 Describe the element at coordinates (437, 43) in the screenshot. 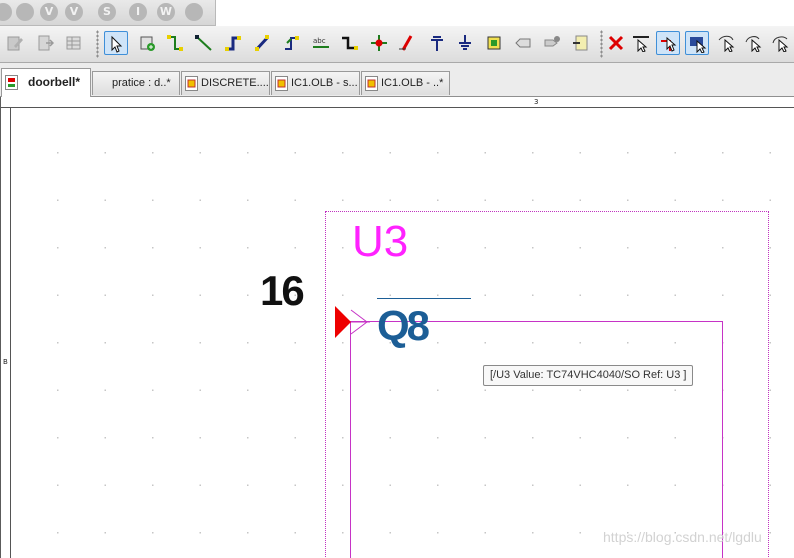

I see `place-power-icon` at that location.